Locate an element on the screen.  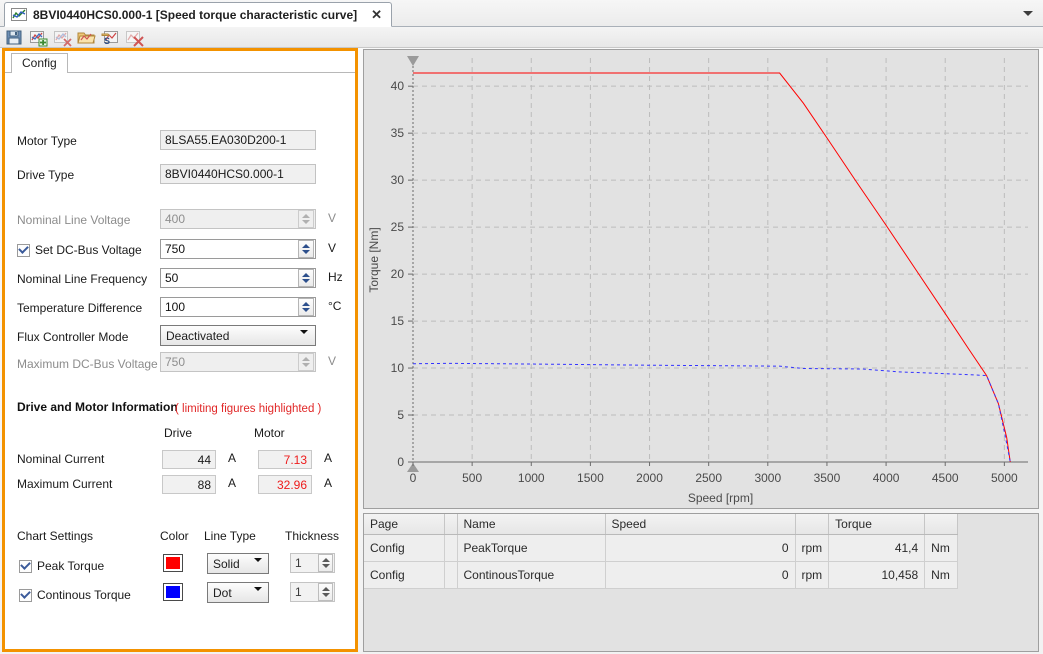
config-tab-strip: Config is located at coordinates (180, 62).